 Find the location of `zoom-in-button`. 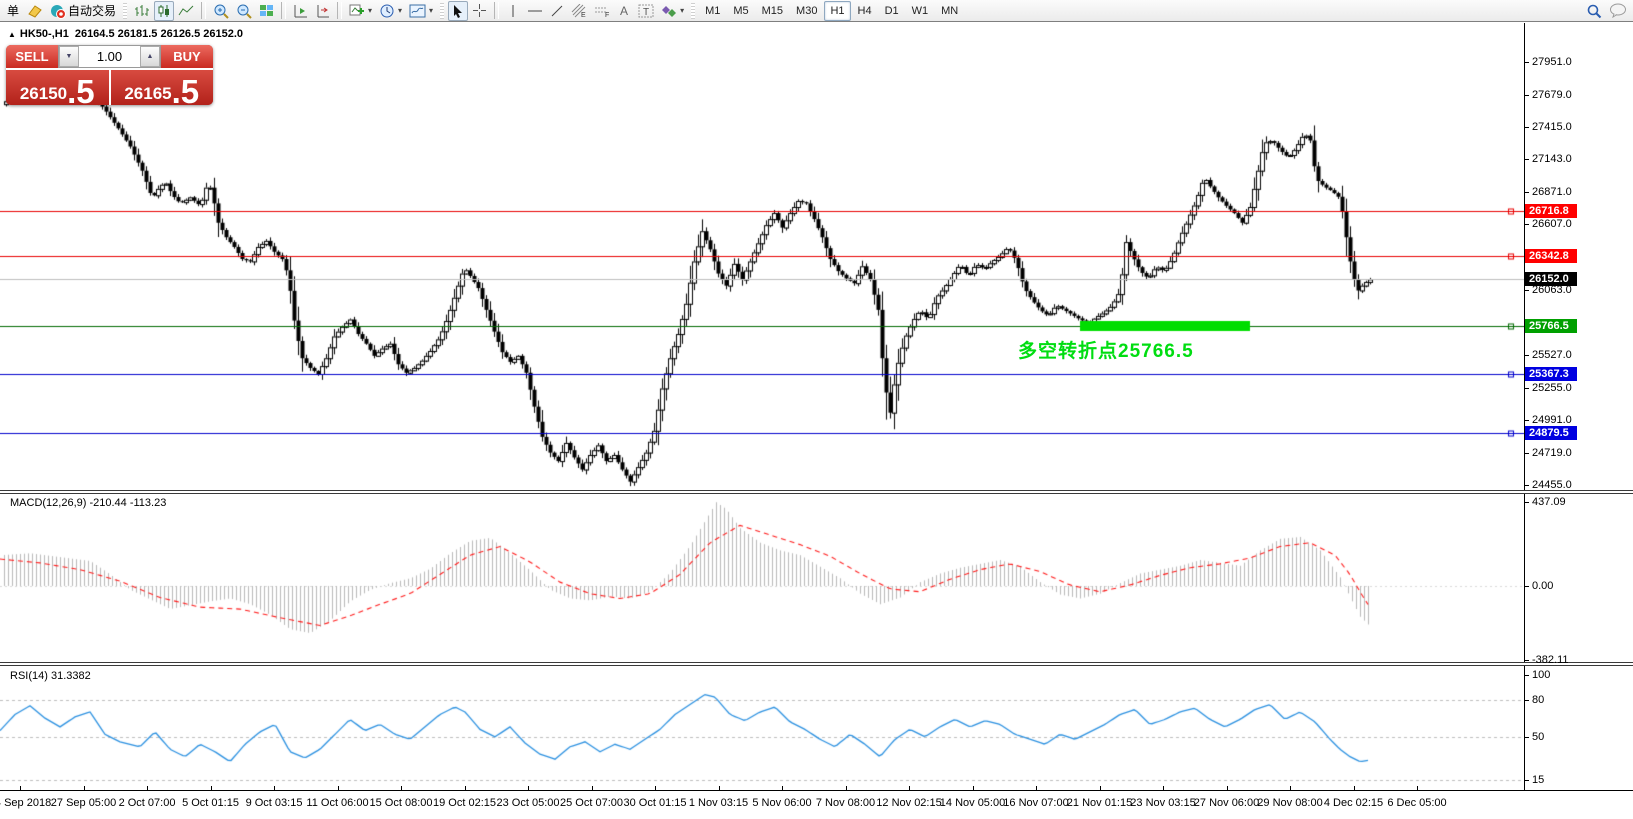

zoom-in-button is located at coordinates (221, 11).